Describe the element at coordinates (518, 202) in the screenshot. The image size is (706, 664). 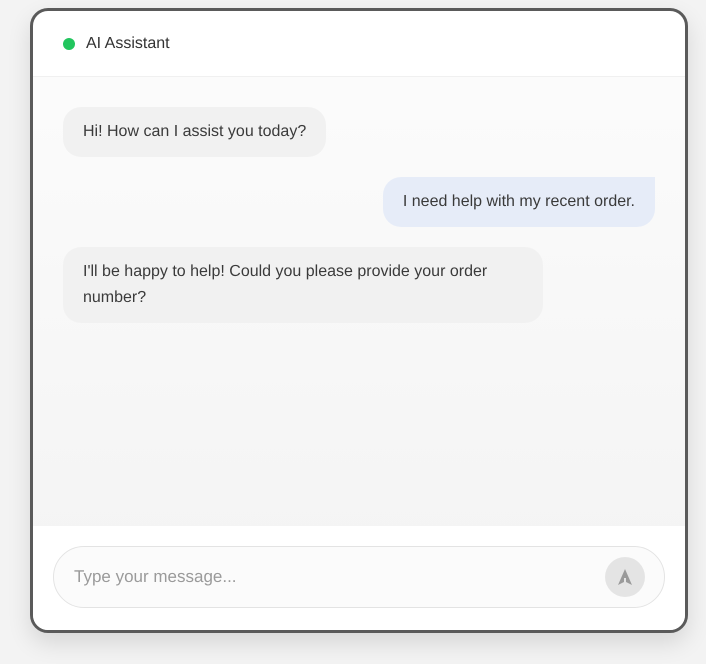
I see `user-message: I need help with my recent order.` at that location.